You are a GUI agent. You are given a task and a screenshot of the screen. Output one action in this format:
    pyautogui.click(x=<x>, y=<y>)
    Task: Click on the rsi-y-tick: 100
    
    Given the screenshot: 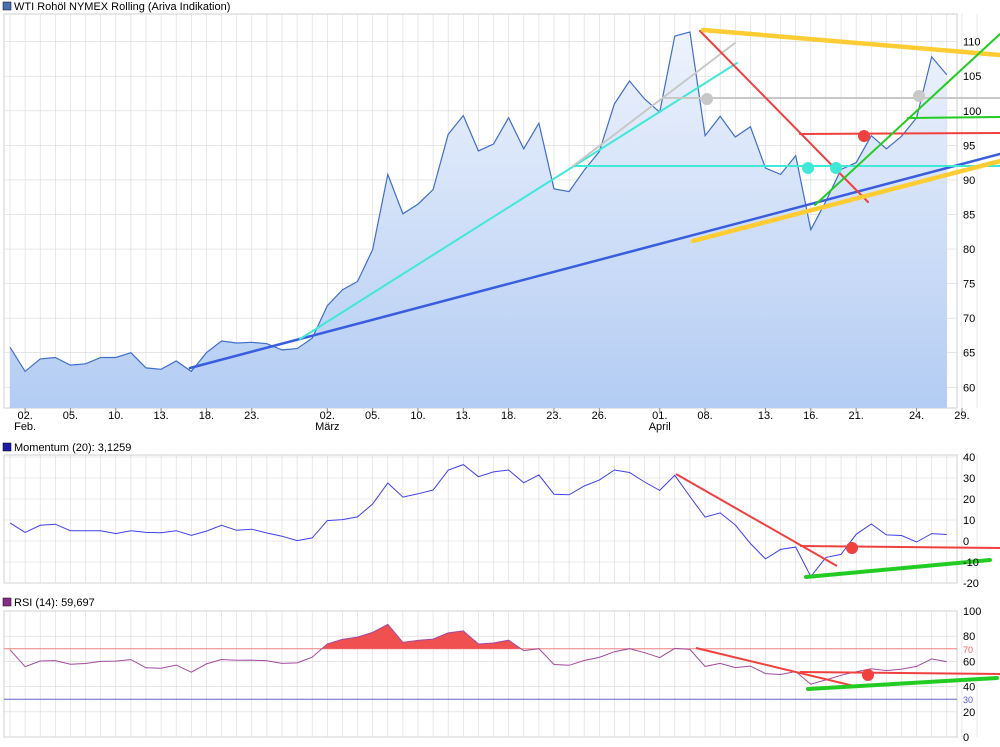 What is the action you would take?
    pyautogui.click(x=972, y=612)
    